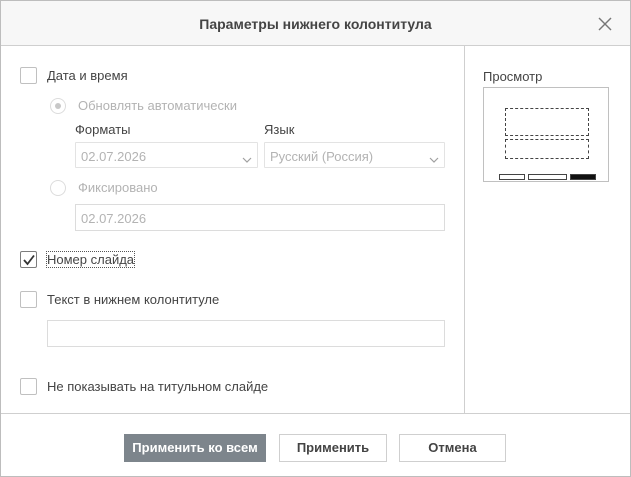  I want to click on preview-box, so click(546, 134).